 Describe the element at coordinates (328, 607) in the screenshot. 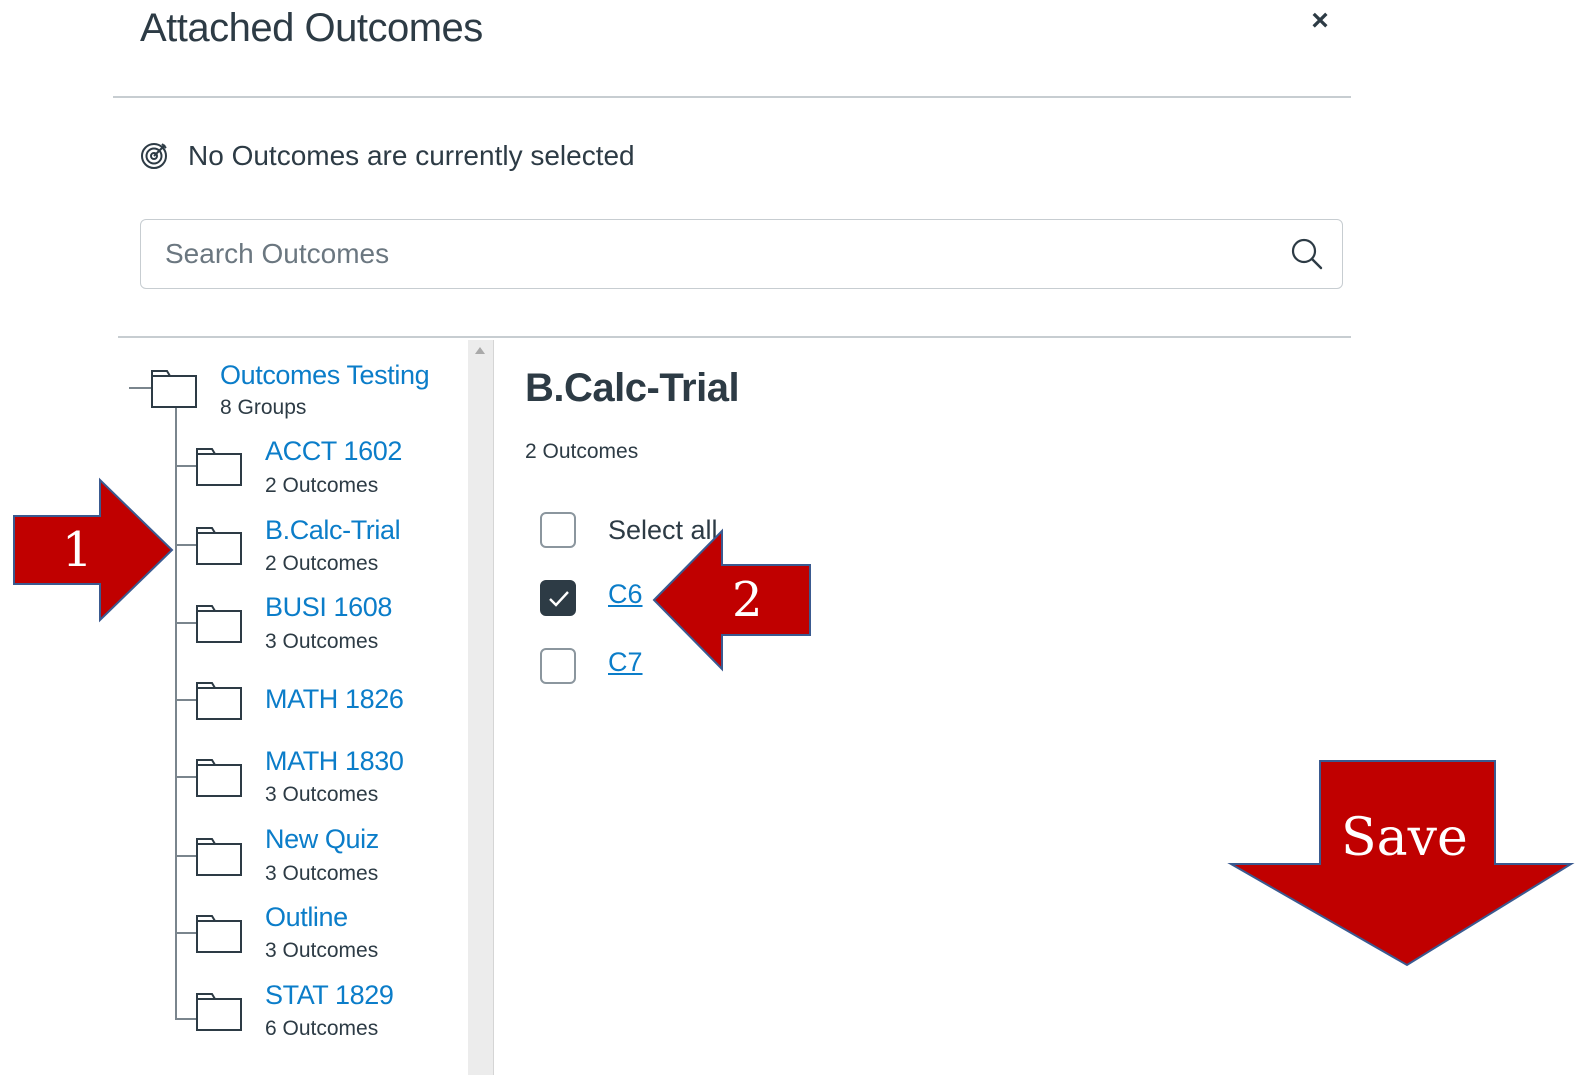

I see `tree-item-label: BUSI 1608` at that location.